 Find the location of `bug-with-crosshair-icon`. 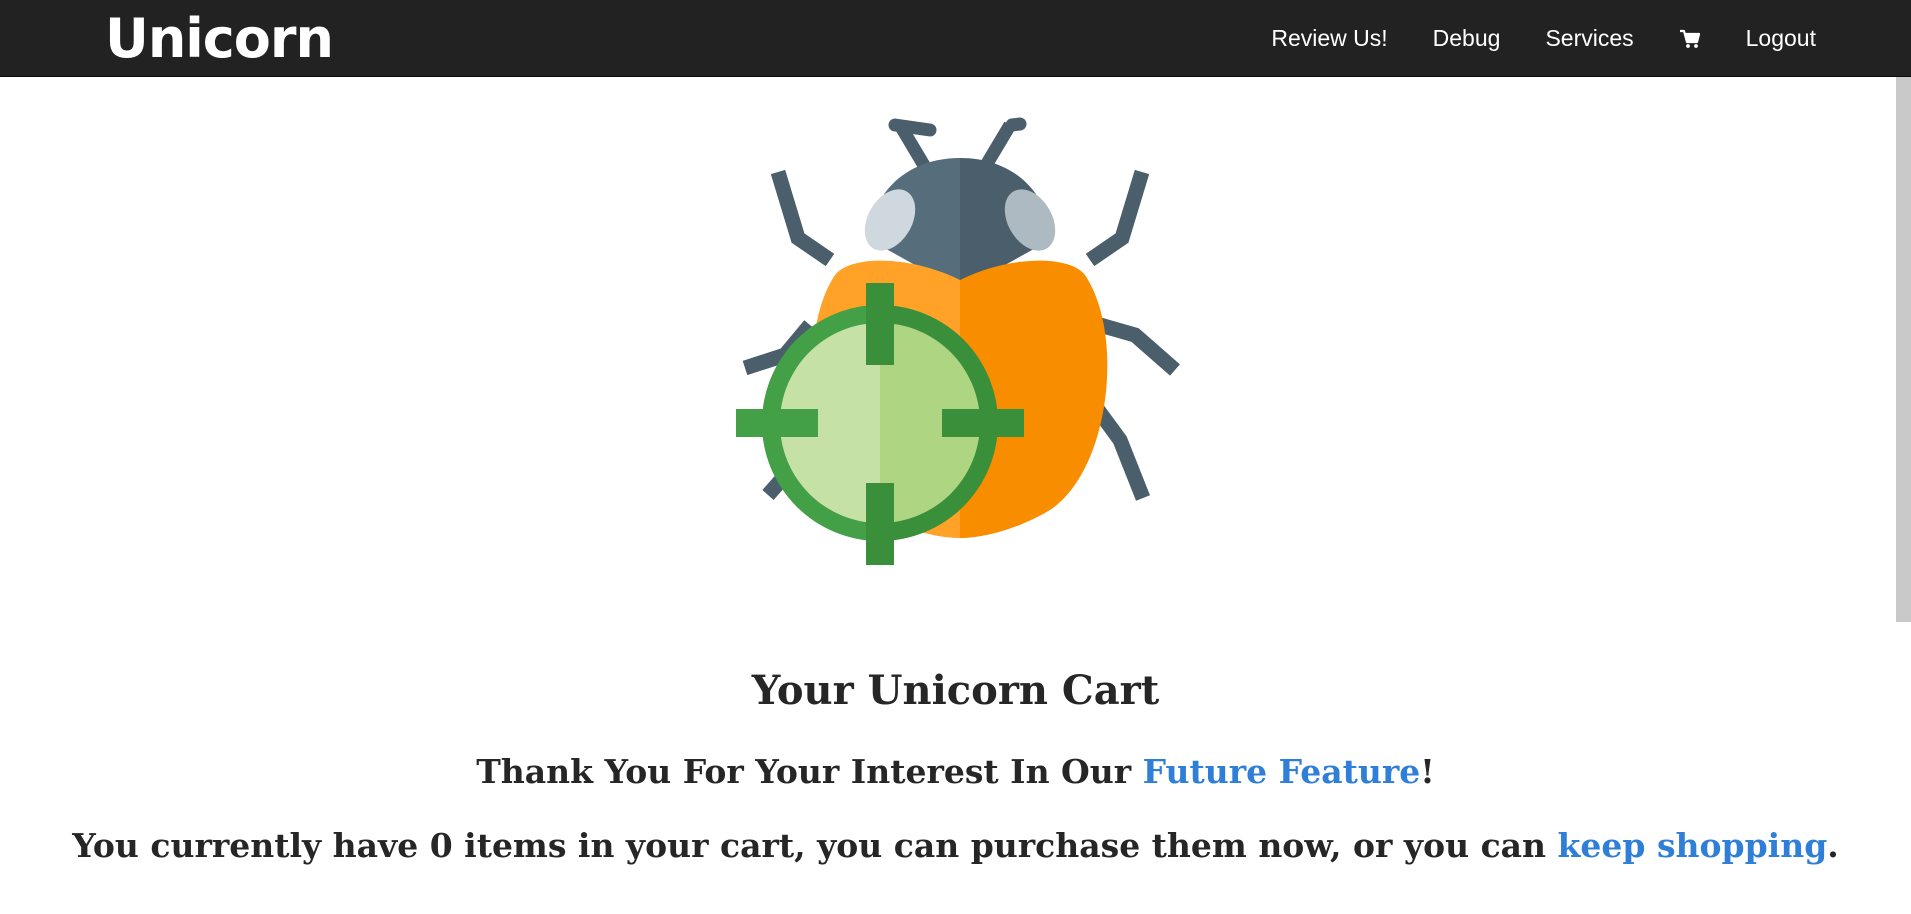

bug-with-crosshair-icon is located at coordinates (958, 341).